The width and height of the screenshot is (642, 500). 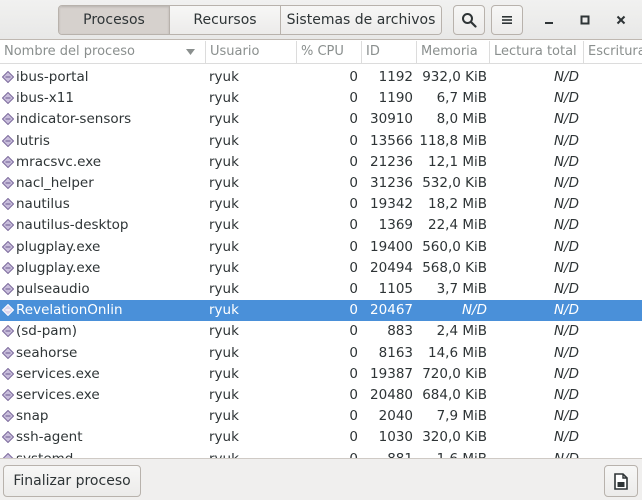 I want to click on process-name: nautilus-desktop, so click(x=72, y=225).